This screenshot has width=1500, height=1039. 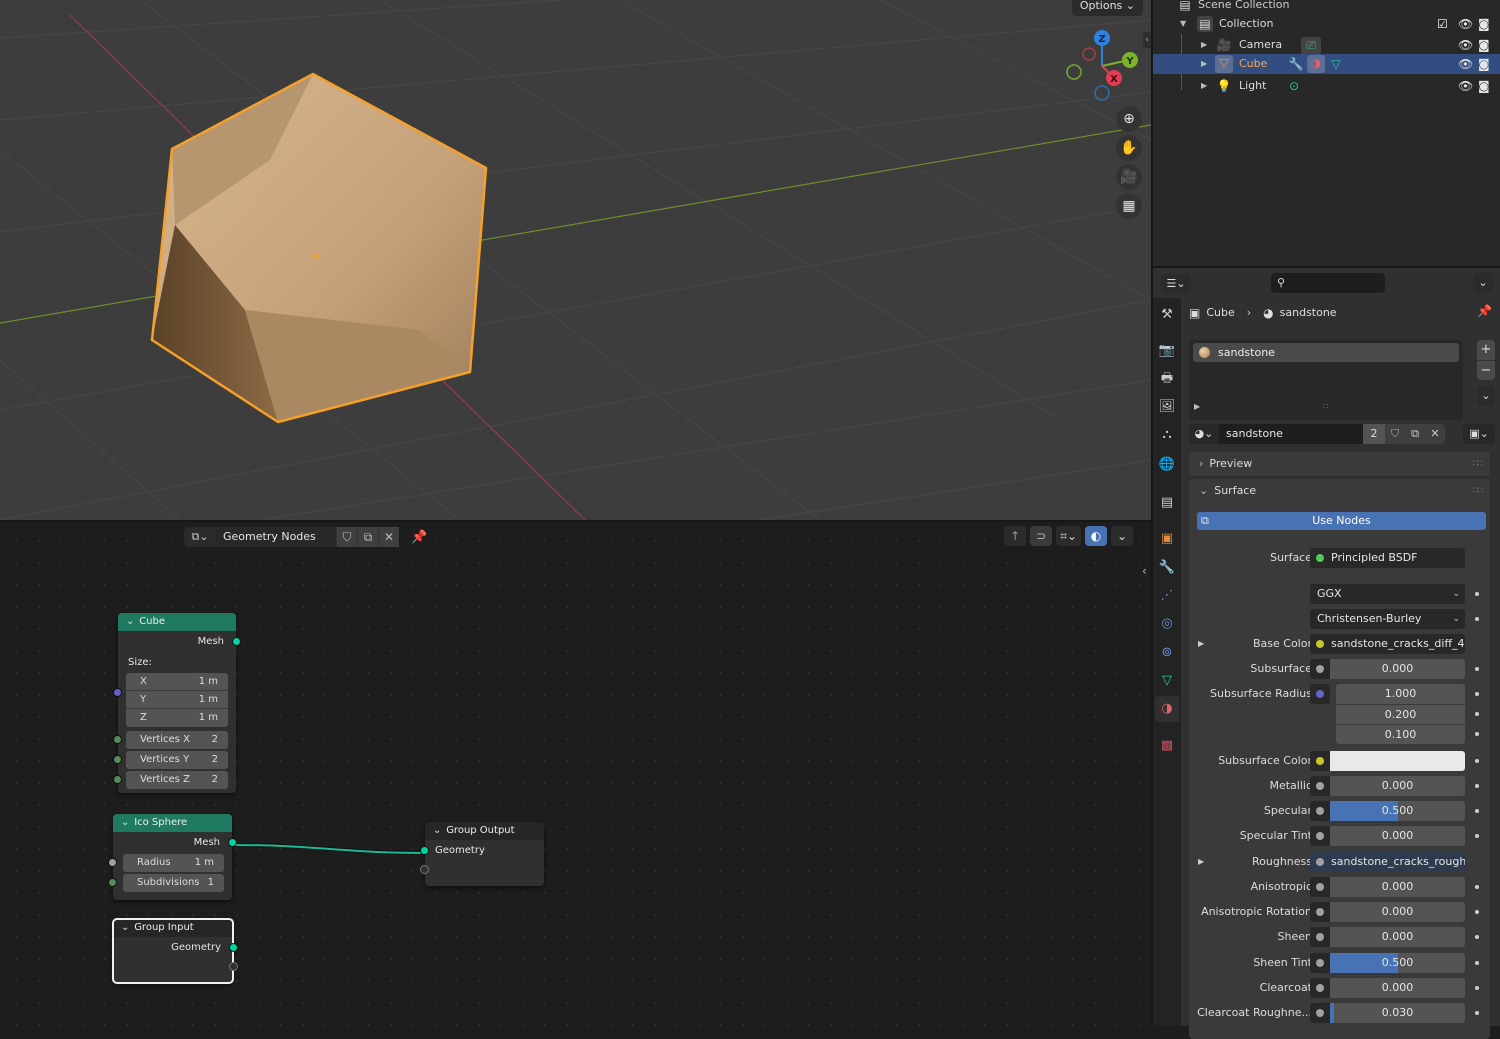 I want to click on checkbox-icon: ☑, so click(x=1442, y=24).